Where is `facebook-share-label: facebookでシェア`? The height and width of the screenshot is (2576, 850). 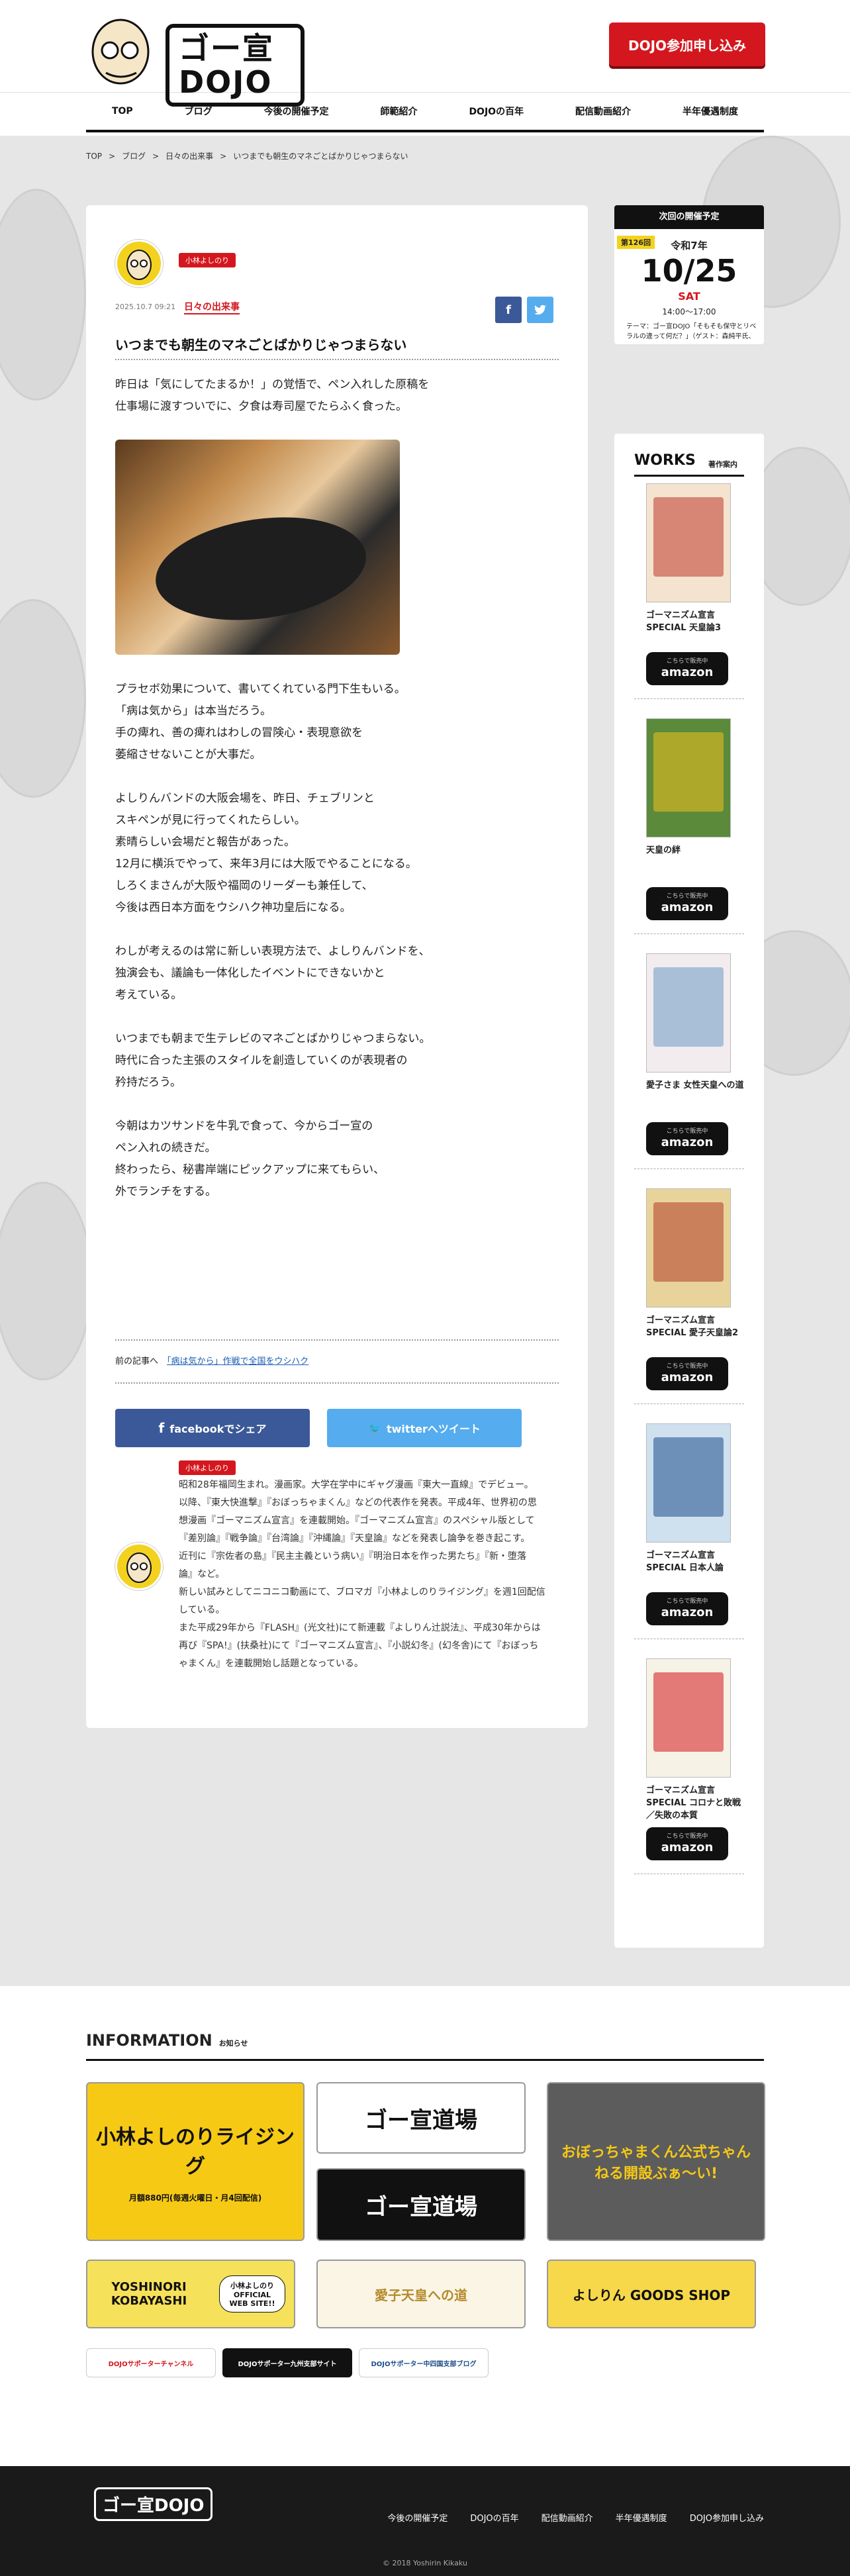
facebook-share-label: facebookでシェア is located at coordinates (218, 1429).